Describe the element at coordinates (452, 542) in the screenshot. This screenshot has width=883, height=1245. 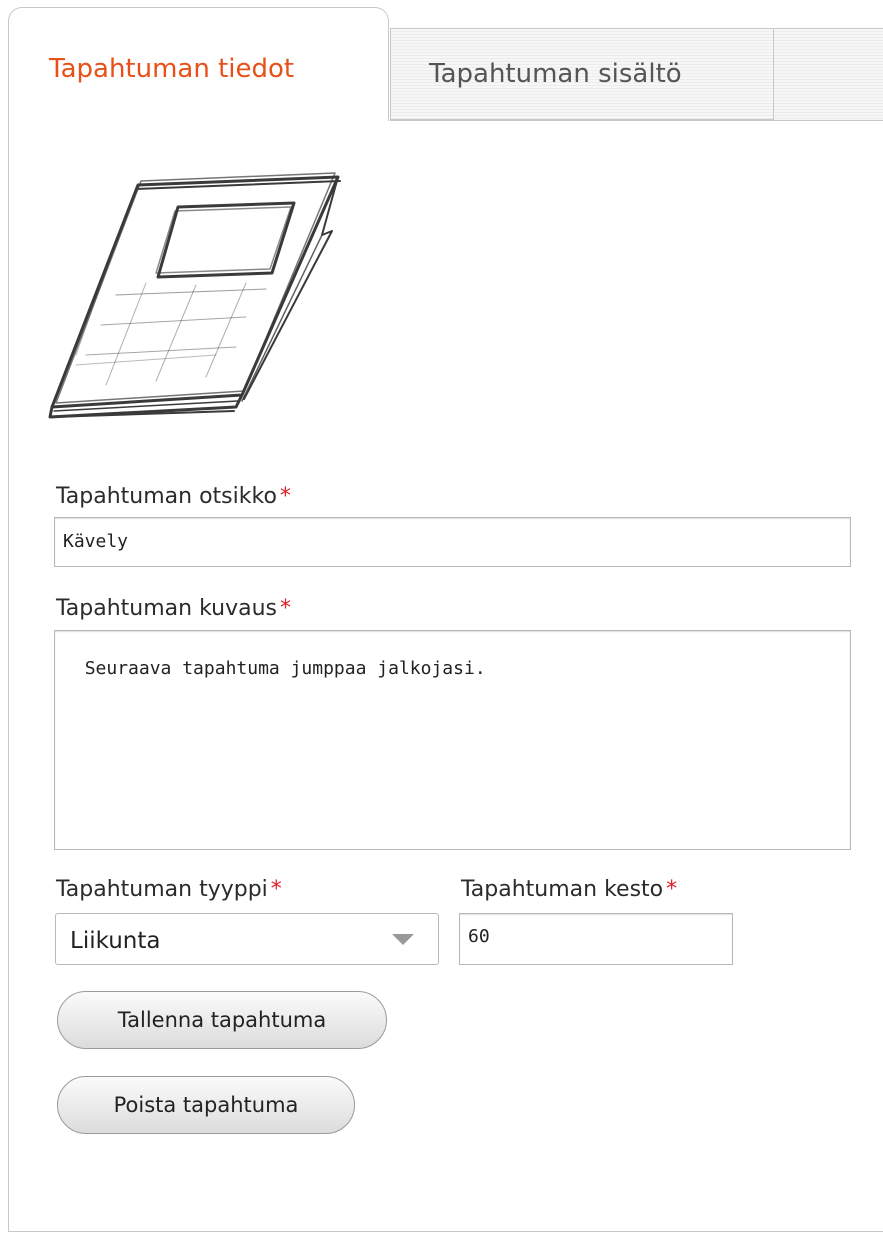
I see `title-input: Kävely` at that location.